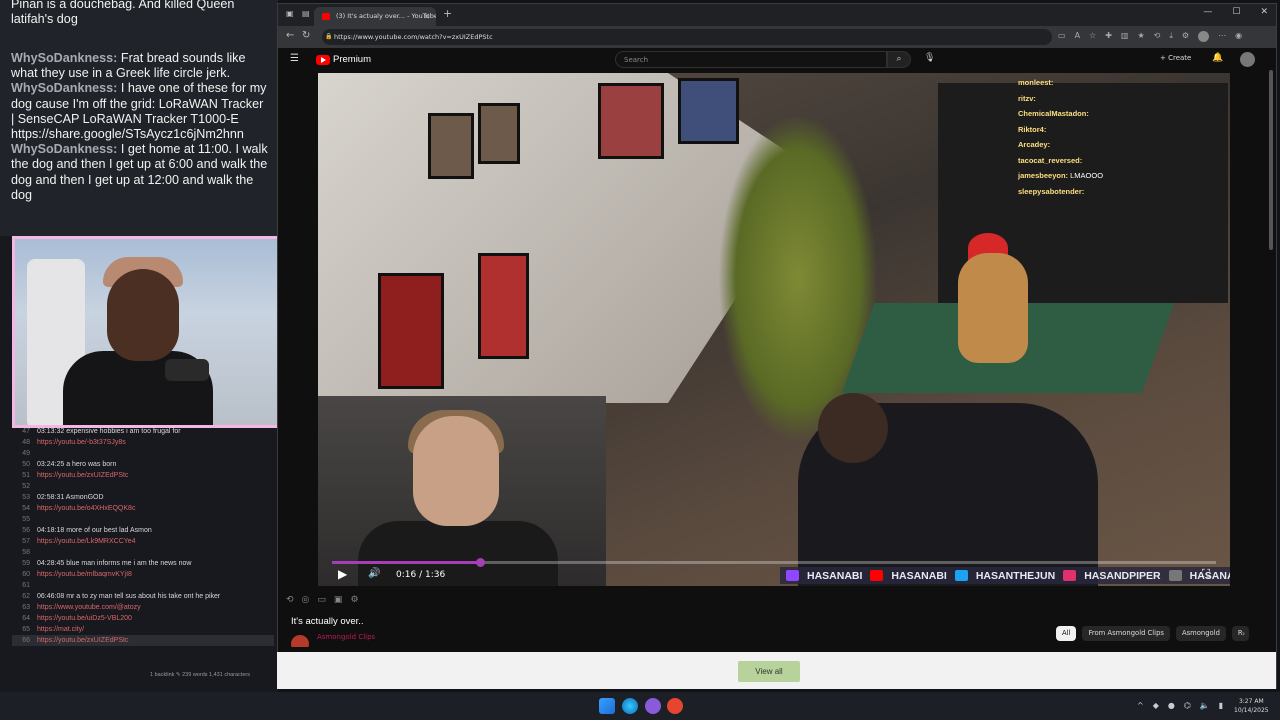  Describe the element at coordinates (321, 600) in the screenshot. I see `theater-icon: ▭` at that location.